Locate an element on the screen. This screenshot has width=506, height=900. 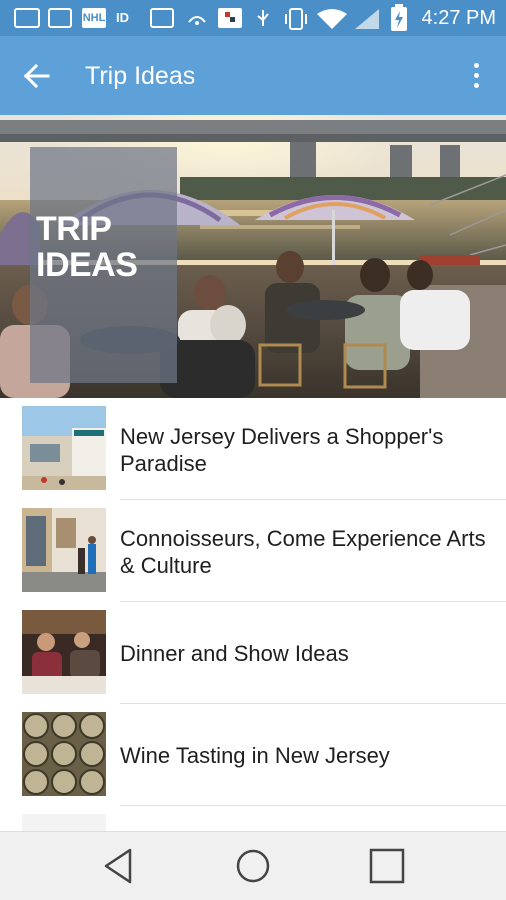
list-item-dinner: Dinner and Show Ideas is located at coordinates (253, 653).